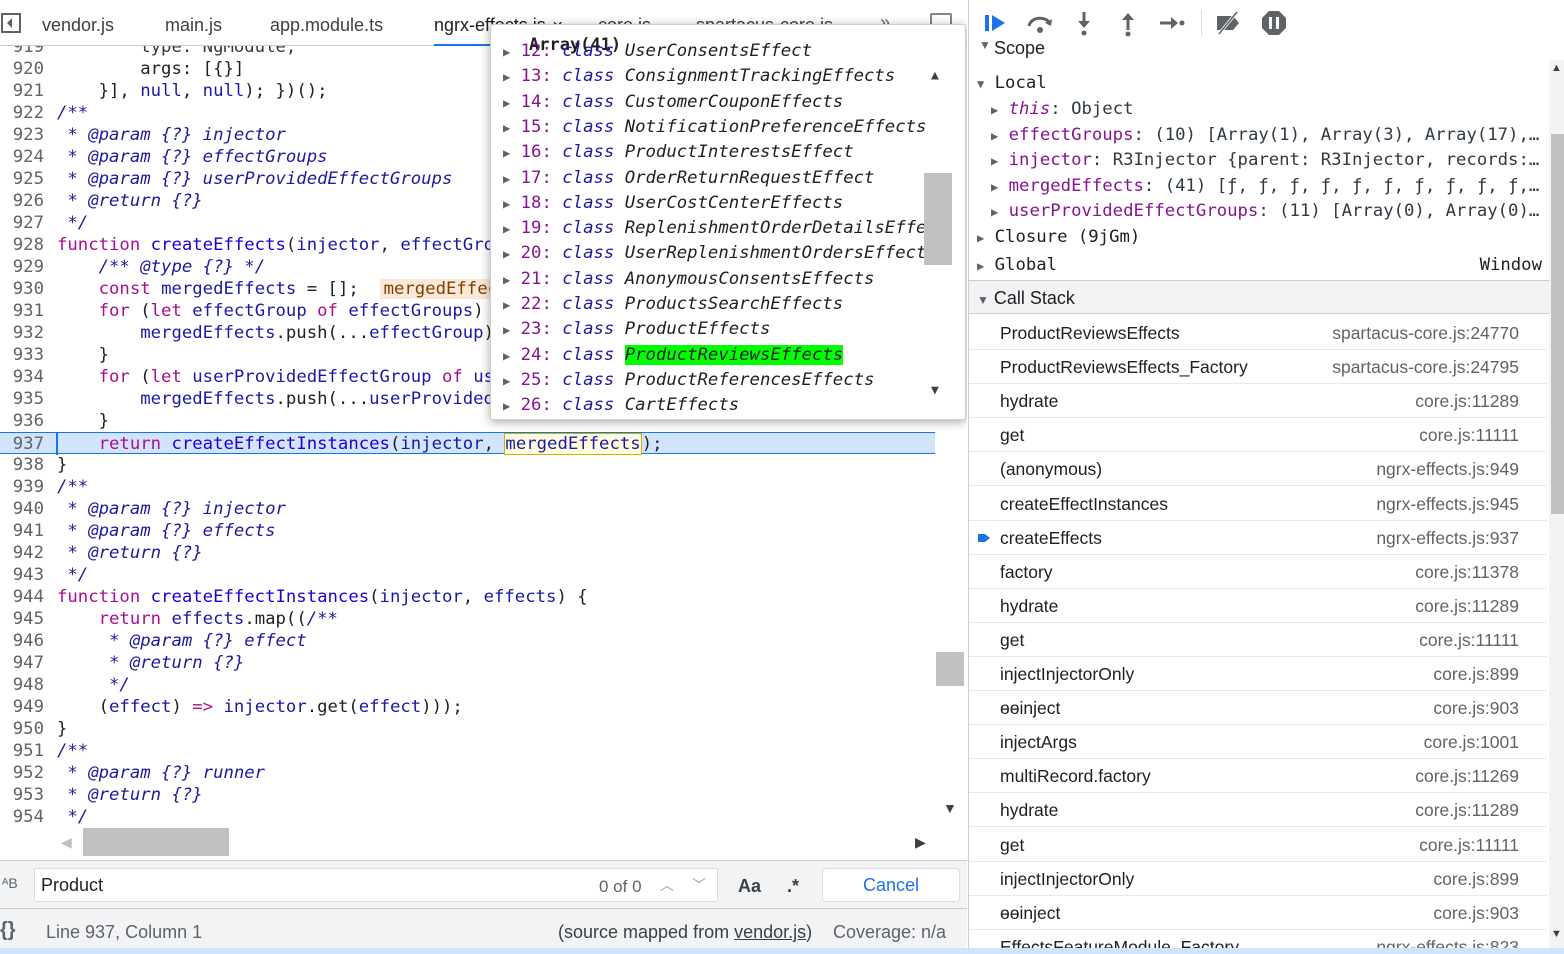  What do you see at coordinates (22, 795) in the screenshot?
I see `line-number: 953` at bounding box center [22, 795].